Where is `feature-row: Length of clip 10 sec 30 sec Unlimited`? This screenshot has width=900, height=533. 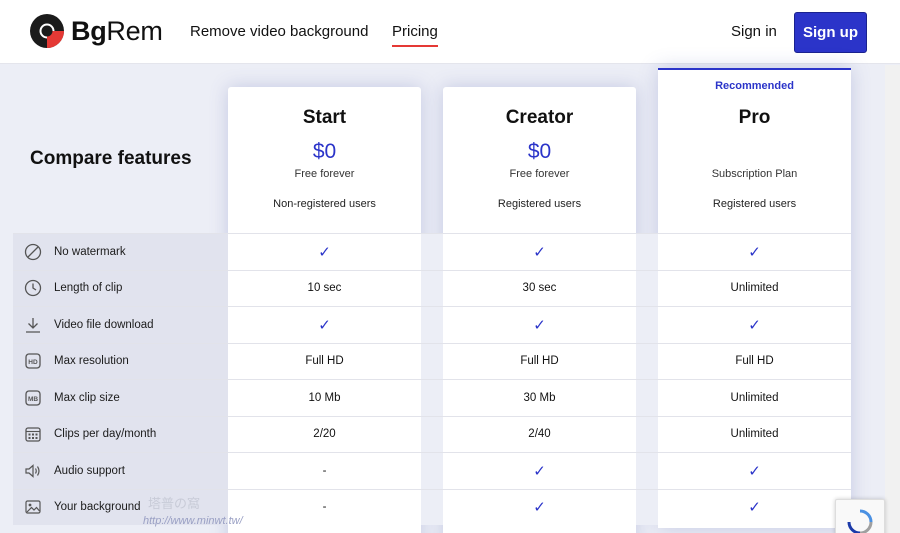
feature-row: Length of clip 10 sec 30 sec Unlimited is located at coordinates (432, 287).